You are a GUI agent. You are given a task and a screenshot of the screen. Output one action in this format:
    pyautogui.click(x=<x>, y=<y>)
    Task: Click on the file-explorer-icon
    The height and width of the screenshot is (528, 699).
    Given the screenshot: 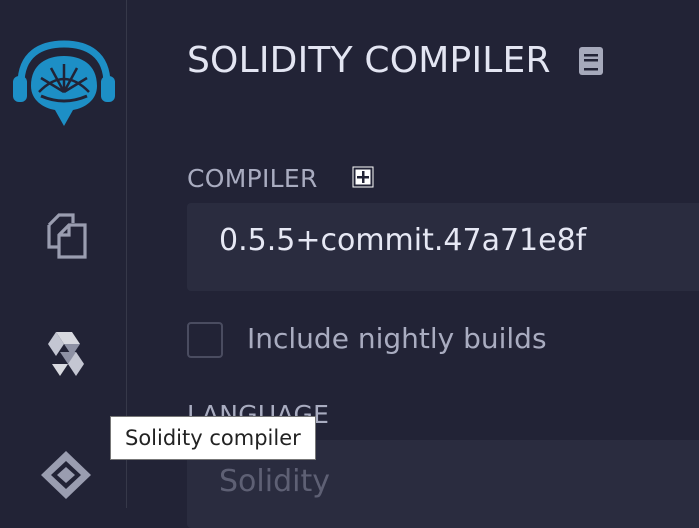 What is the action you would take?
    pyautogui.click(x=66, y=236)
    